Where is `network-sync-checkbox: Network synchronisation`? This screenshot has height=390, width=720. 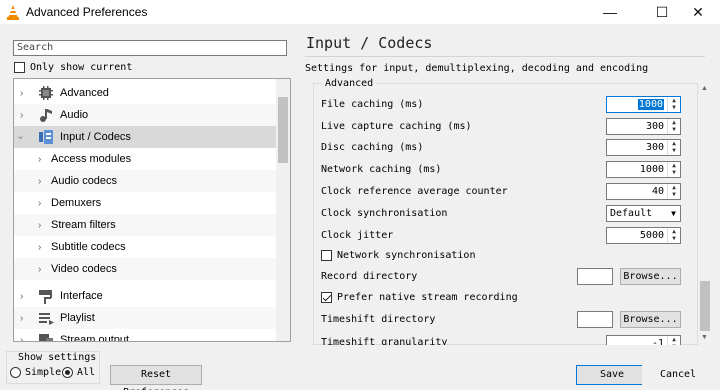
network-sync-checkbox: Network synchronisation is located at coordinates (398, 255).